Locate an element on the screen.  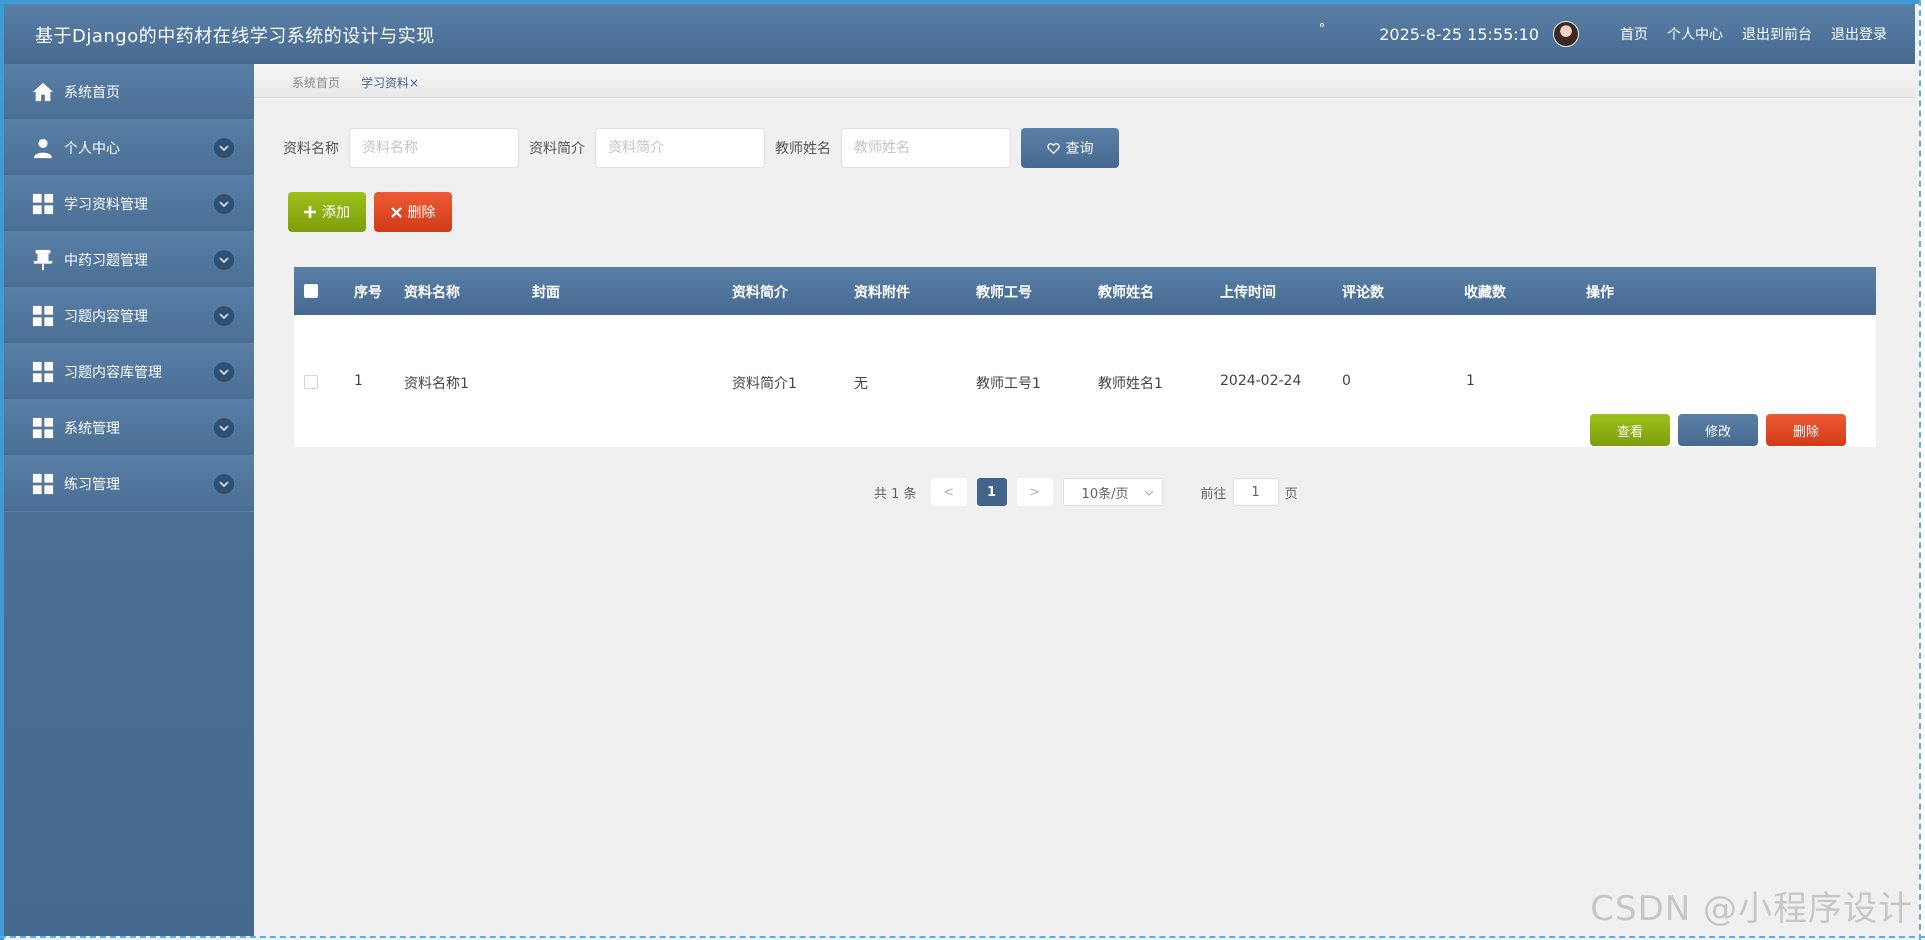
cell-attachment: 无 is located at coordinates (861, 384).